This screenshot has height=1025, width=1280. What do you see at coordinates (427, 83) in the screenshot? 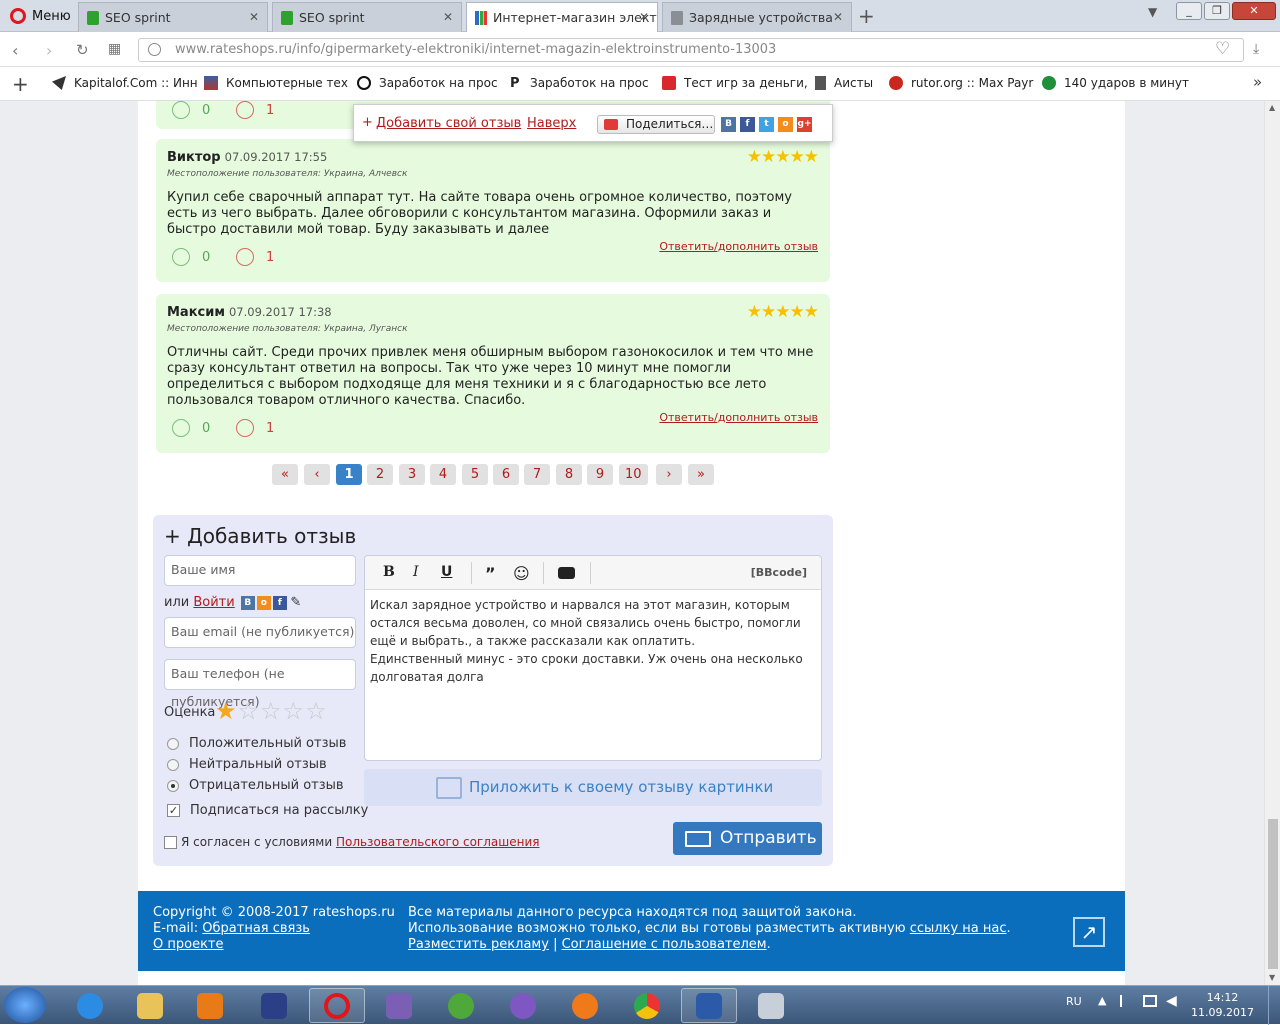
I see `bookmark-item: Заработок на прос` at bounding box center [427, 83].